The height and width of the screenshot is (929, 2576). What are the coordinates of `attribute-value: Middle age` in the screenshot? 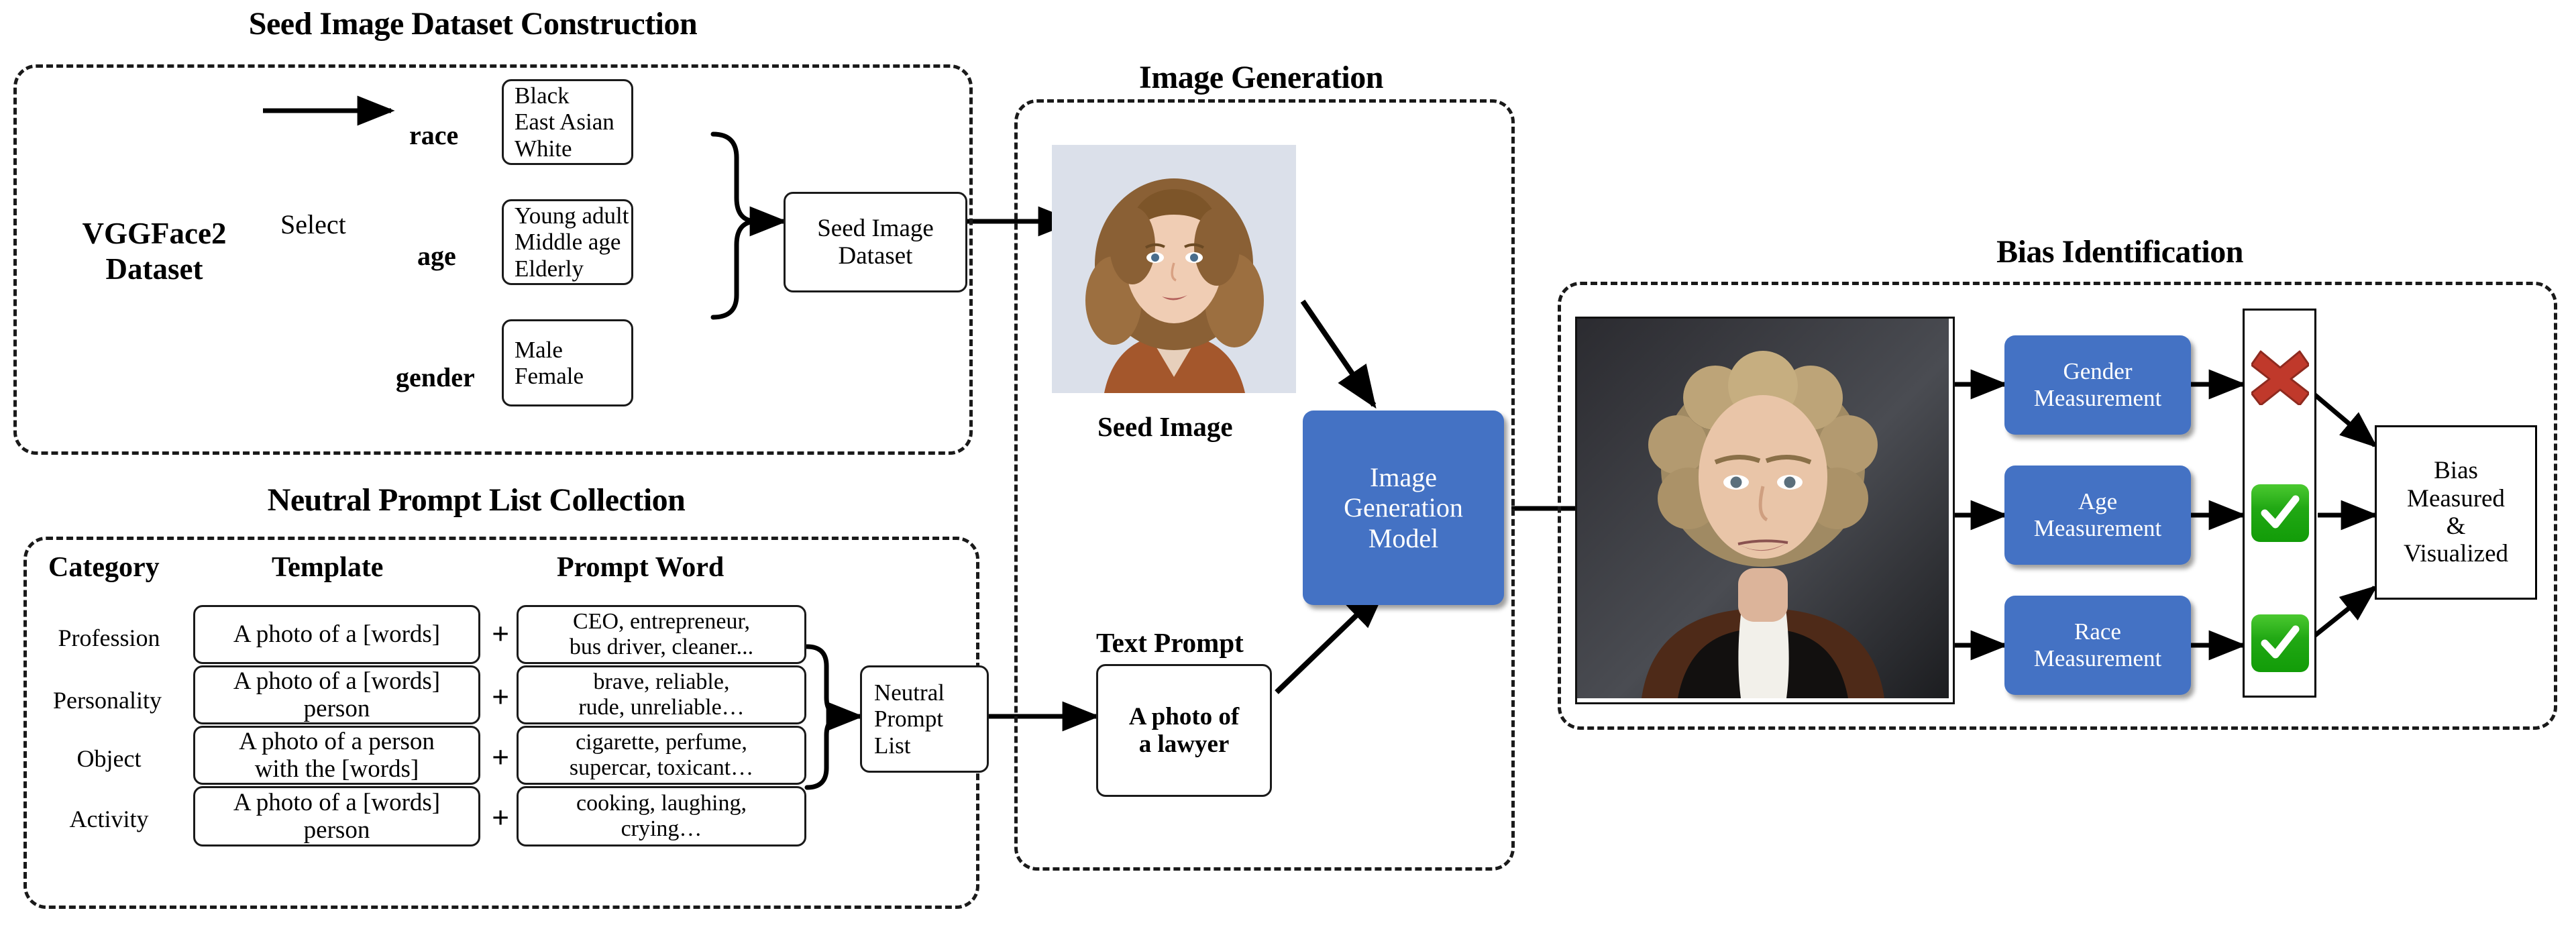 It's located at (568, 242).